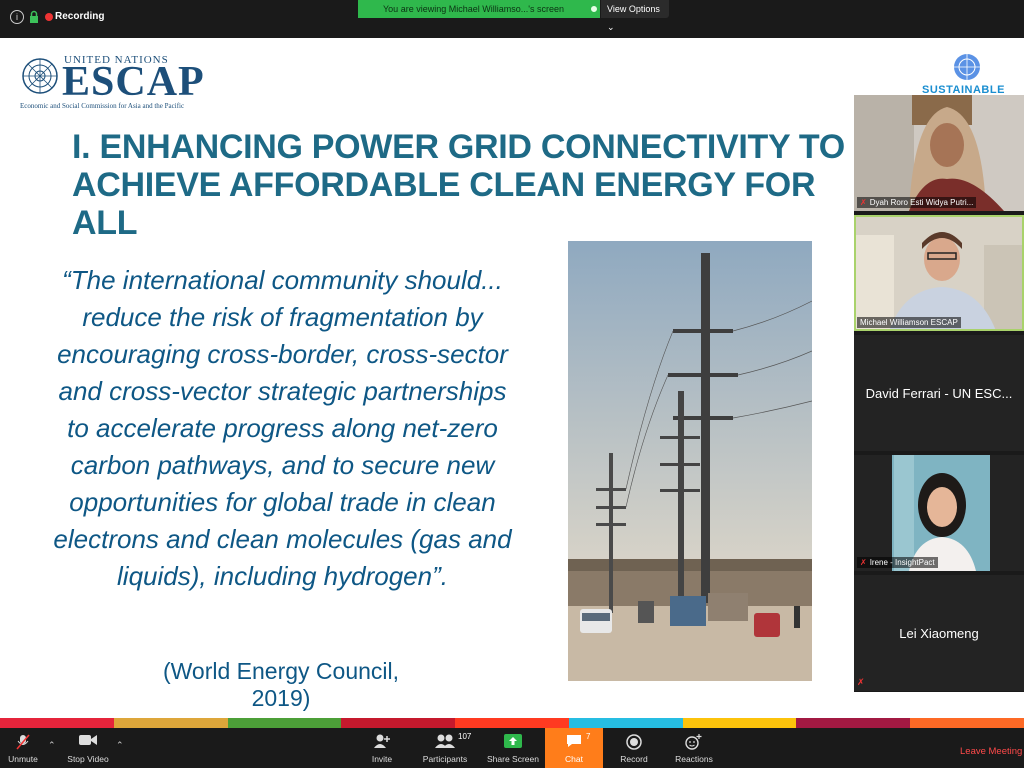 This screenshot has width=1024, height=768. What do you see at coordinates (694, 759) in the screenshot?
I see `reactions-label: Reactions` at bounding box center [694, 759].